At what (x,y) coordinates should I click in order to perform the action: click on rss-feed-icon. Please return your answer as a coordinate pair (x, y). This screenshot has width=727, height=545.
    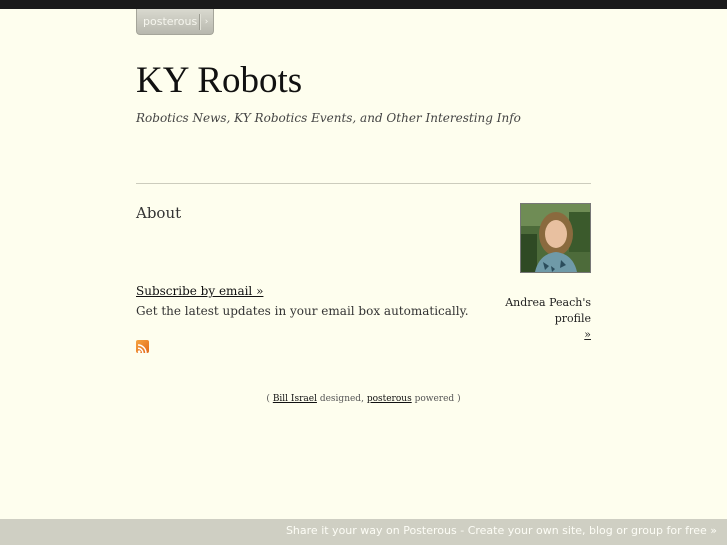
    Looking at the image, I should click on (142, 346).